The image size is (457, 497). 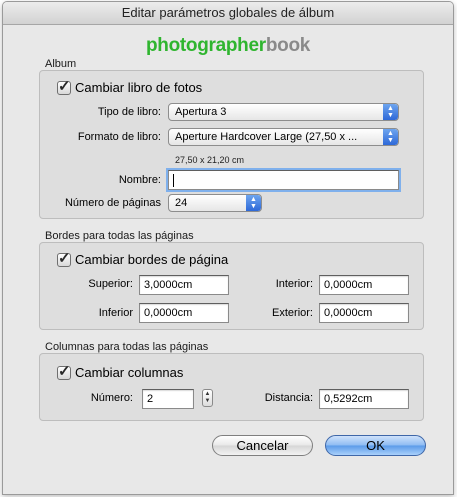 I want to click on change-book-checkbox-row: ✓ Cambiar libro de fotos, so click(x=130, y=86).